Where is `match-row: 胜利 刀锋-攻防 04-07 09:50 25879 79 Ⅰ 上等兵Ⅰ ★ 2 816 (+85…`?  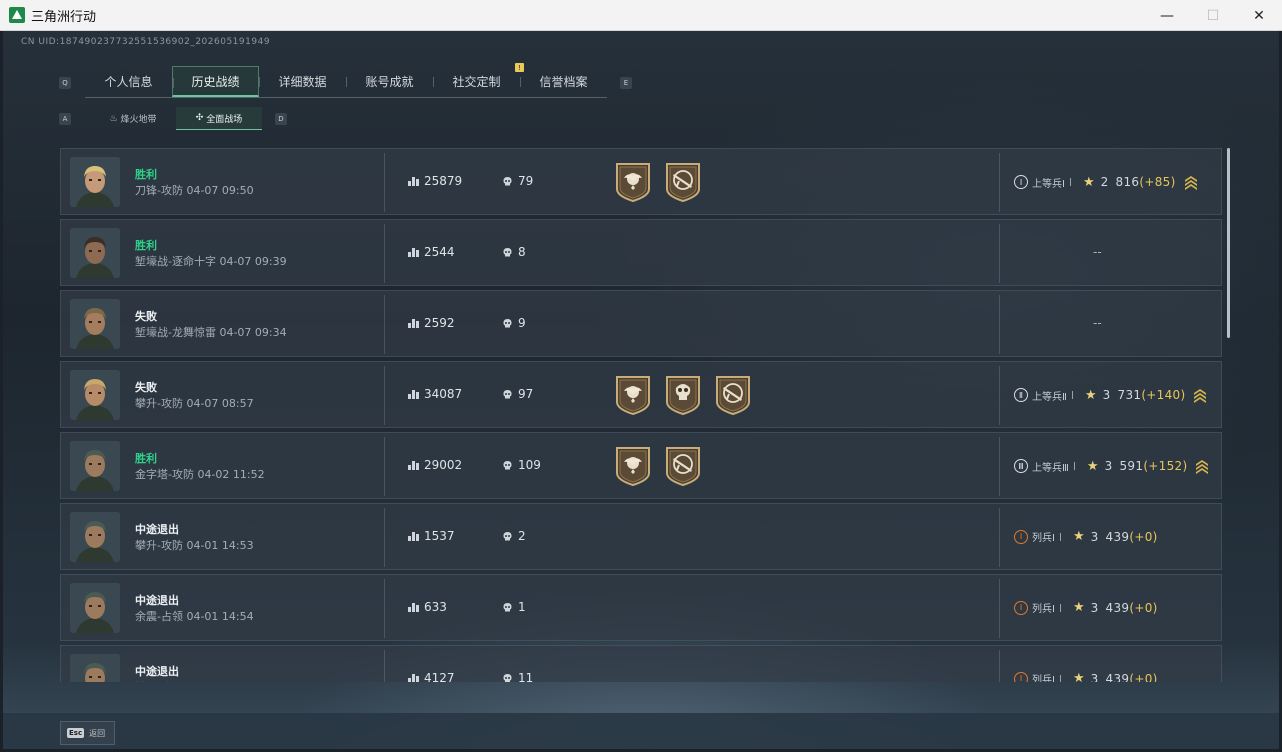 match-row: 胜利 刀锋-攻防 04-07 09:50 25879 79 Ⅰ 上等兵Ⅰ ★ 2 816 (+85… is located at coordinates (641, 181).